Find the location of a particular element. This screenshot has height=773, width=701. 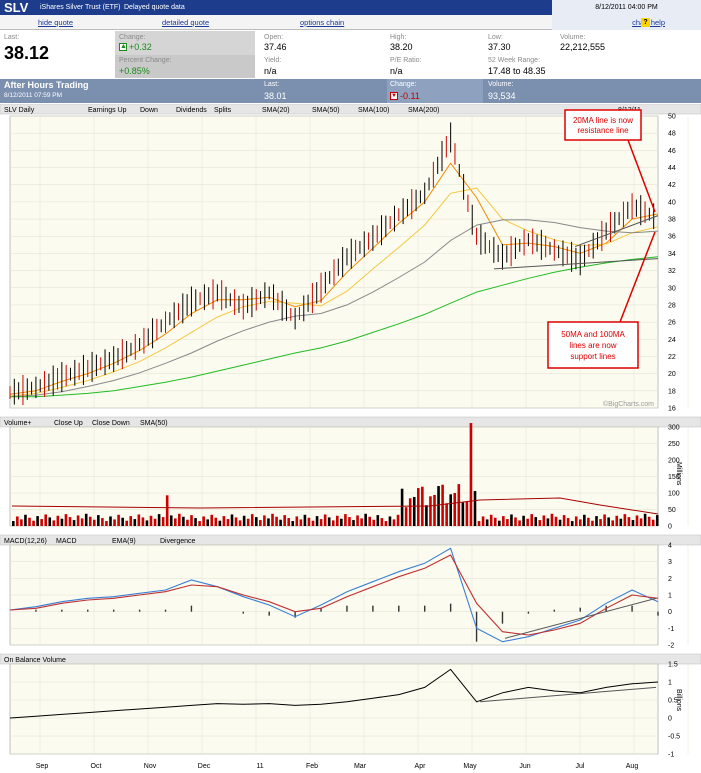

percent-change-label: Percent Change: is located at coordinates (145, 60).